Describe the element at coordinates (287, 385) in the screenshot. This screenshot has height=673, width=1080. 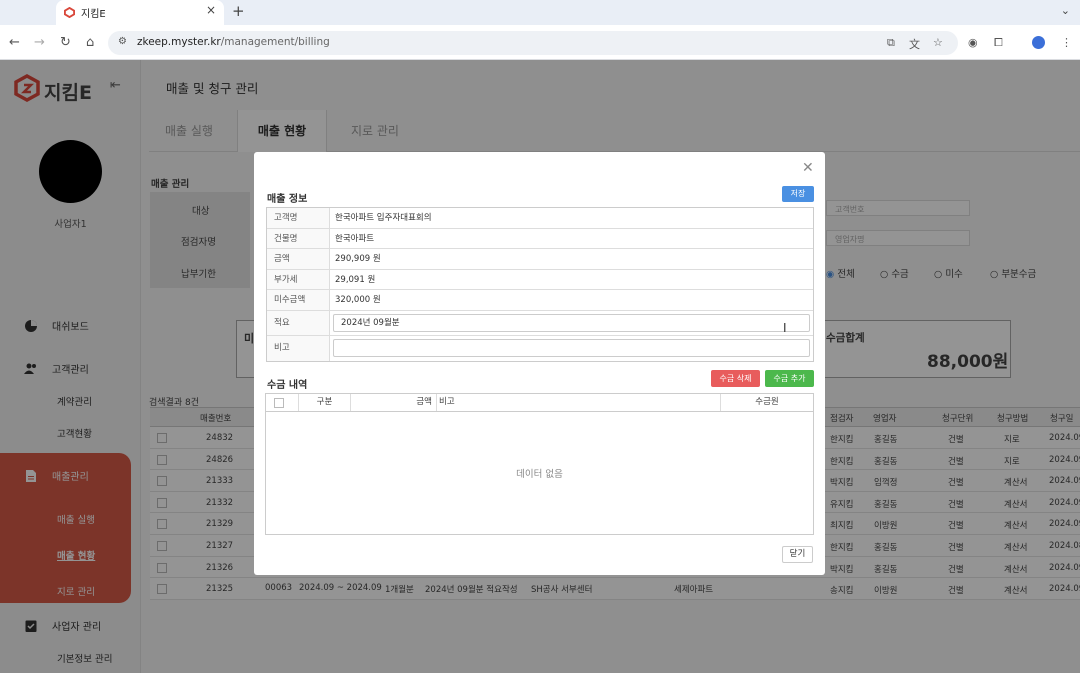
I see `modal-section-title: 수금 내역` at that location.